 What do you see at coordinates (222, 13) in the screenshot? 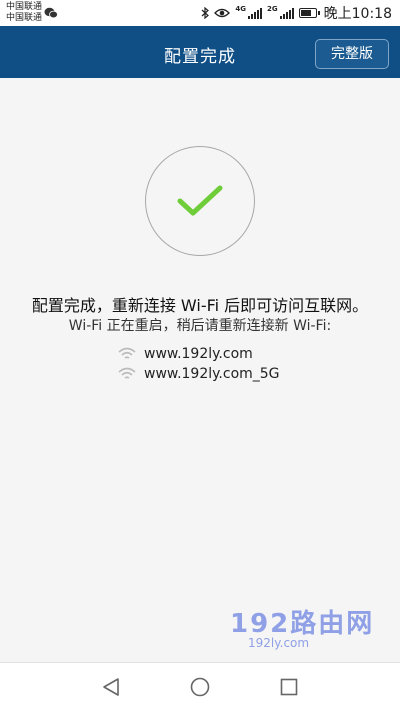
I see `eye-icon` at bounding box center [222, 13].